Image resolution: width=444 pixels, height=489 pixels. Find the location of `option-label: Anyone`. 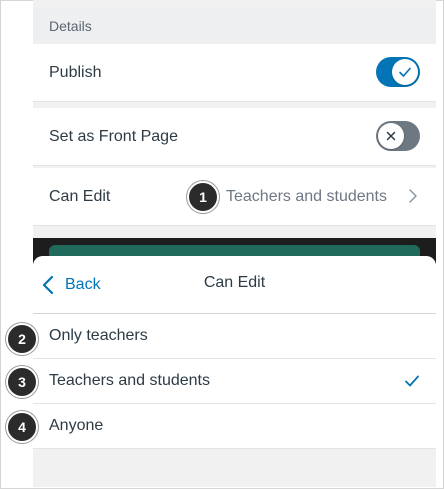

option-label: Anyone is located at coordinates (76, 425).